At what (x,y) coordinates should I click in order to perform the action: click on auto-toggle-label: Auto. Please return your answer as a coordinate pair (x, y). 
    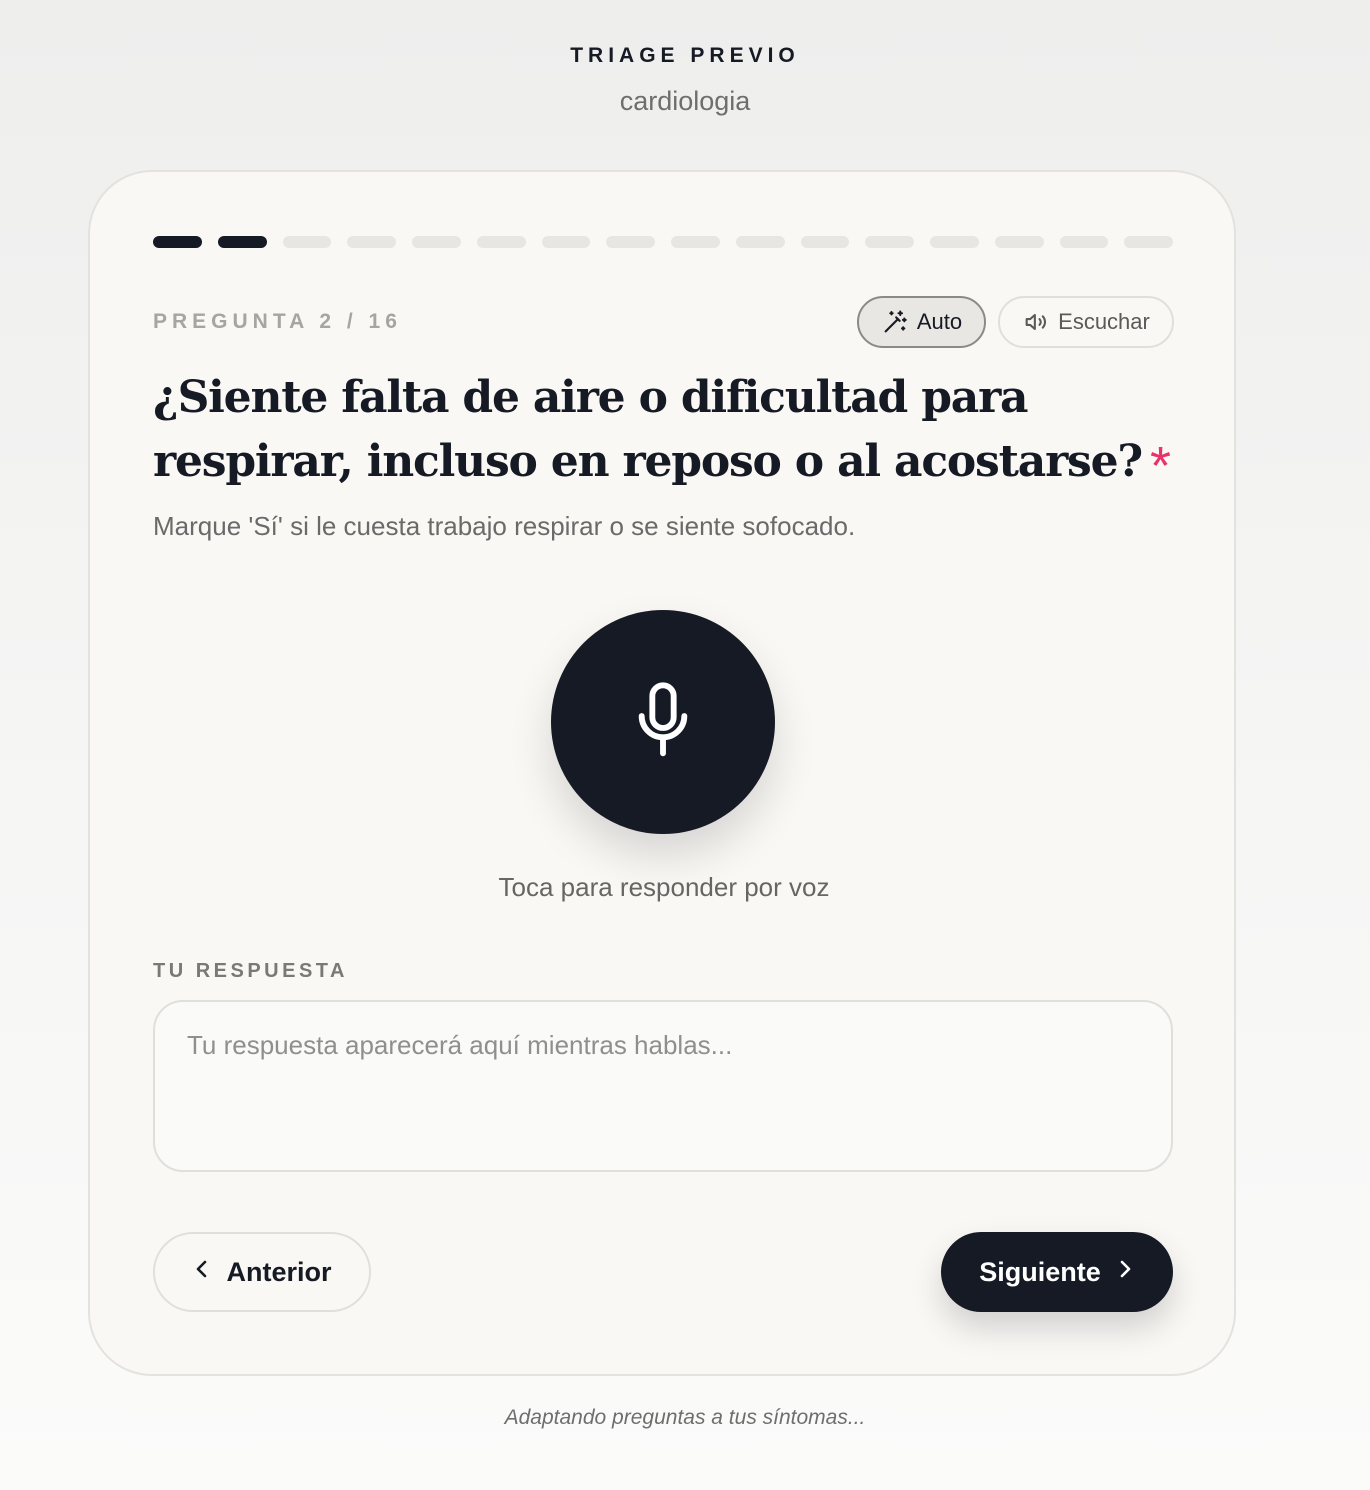
    Looking at the image, I should click on (939, 321).